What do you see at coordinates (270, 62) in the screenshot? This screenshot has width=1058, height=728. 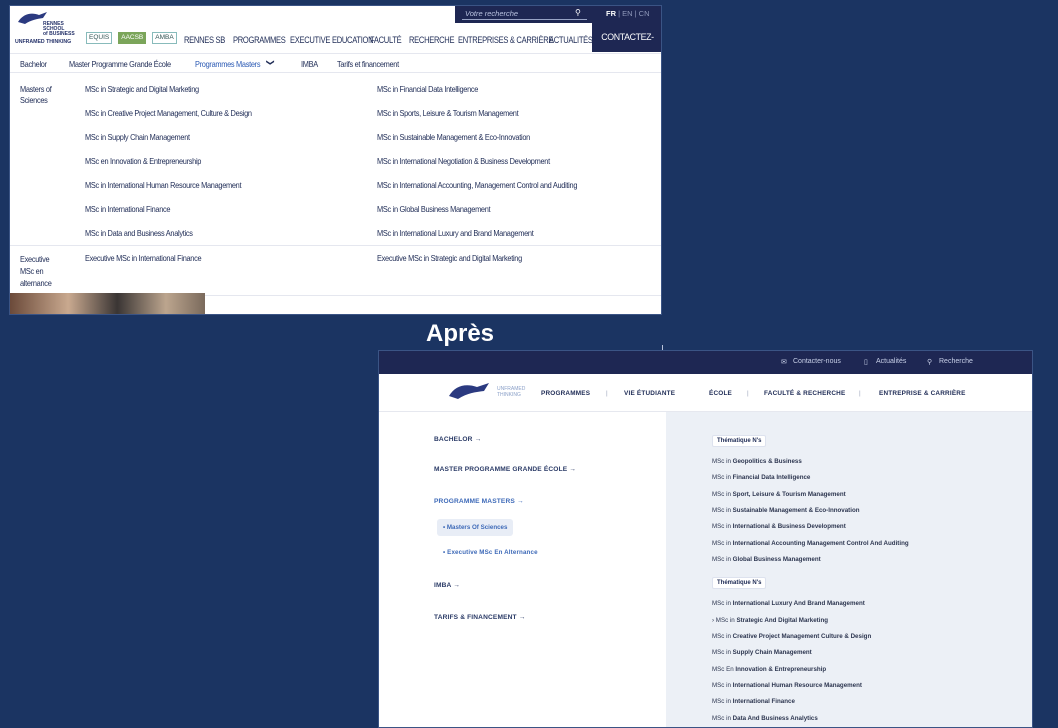 I see `chevron-down-icon: ❯` at bounding box center [270, 62].